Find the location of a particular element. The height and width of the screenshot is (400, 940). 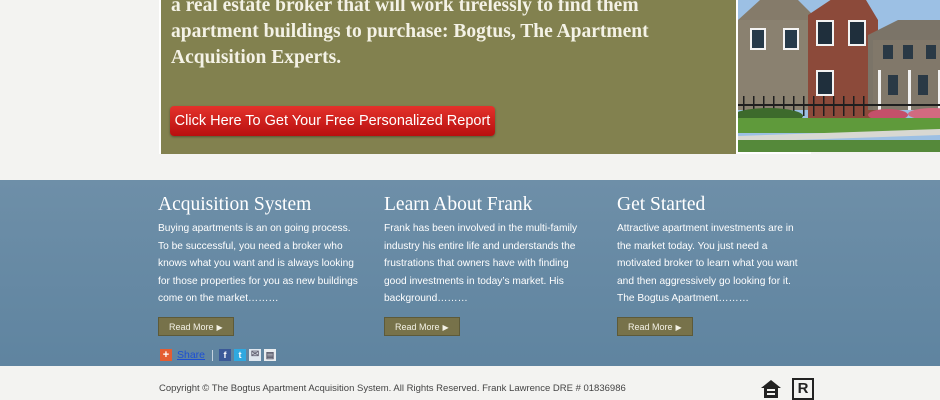

print-icon: ▤ is located at coordinates (270, 355).